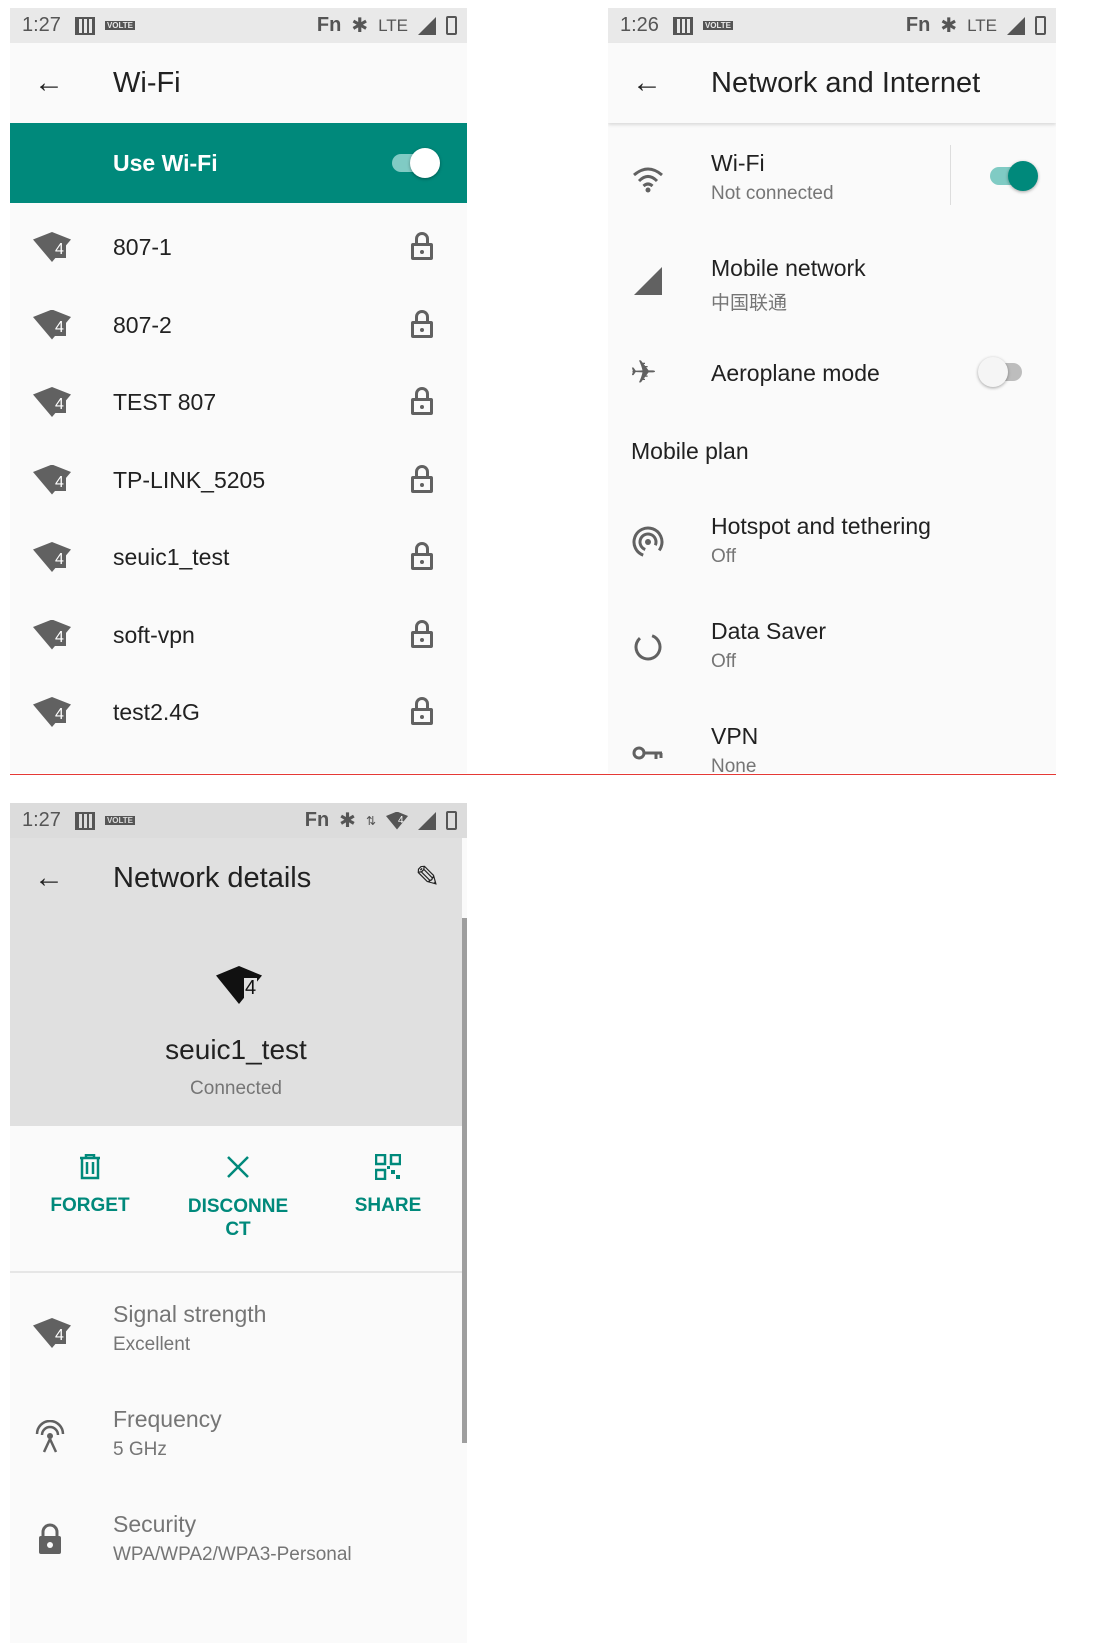 The image size is (1107, 1643). I want to click on disconnect-button: DISCONNE CT, so click(238, 1197).